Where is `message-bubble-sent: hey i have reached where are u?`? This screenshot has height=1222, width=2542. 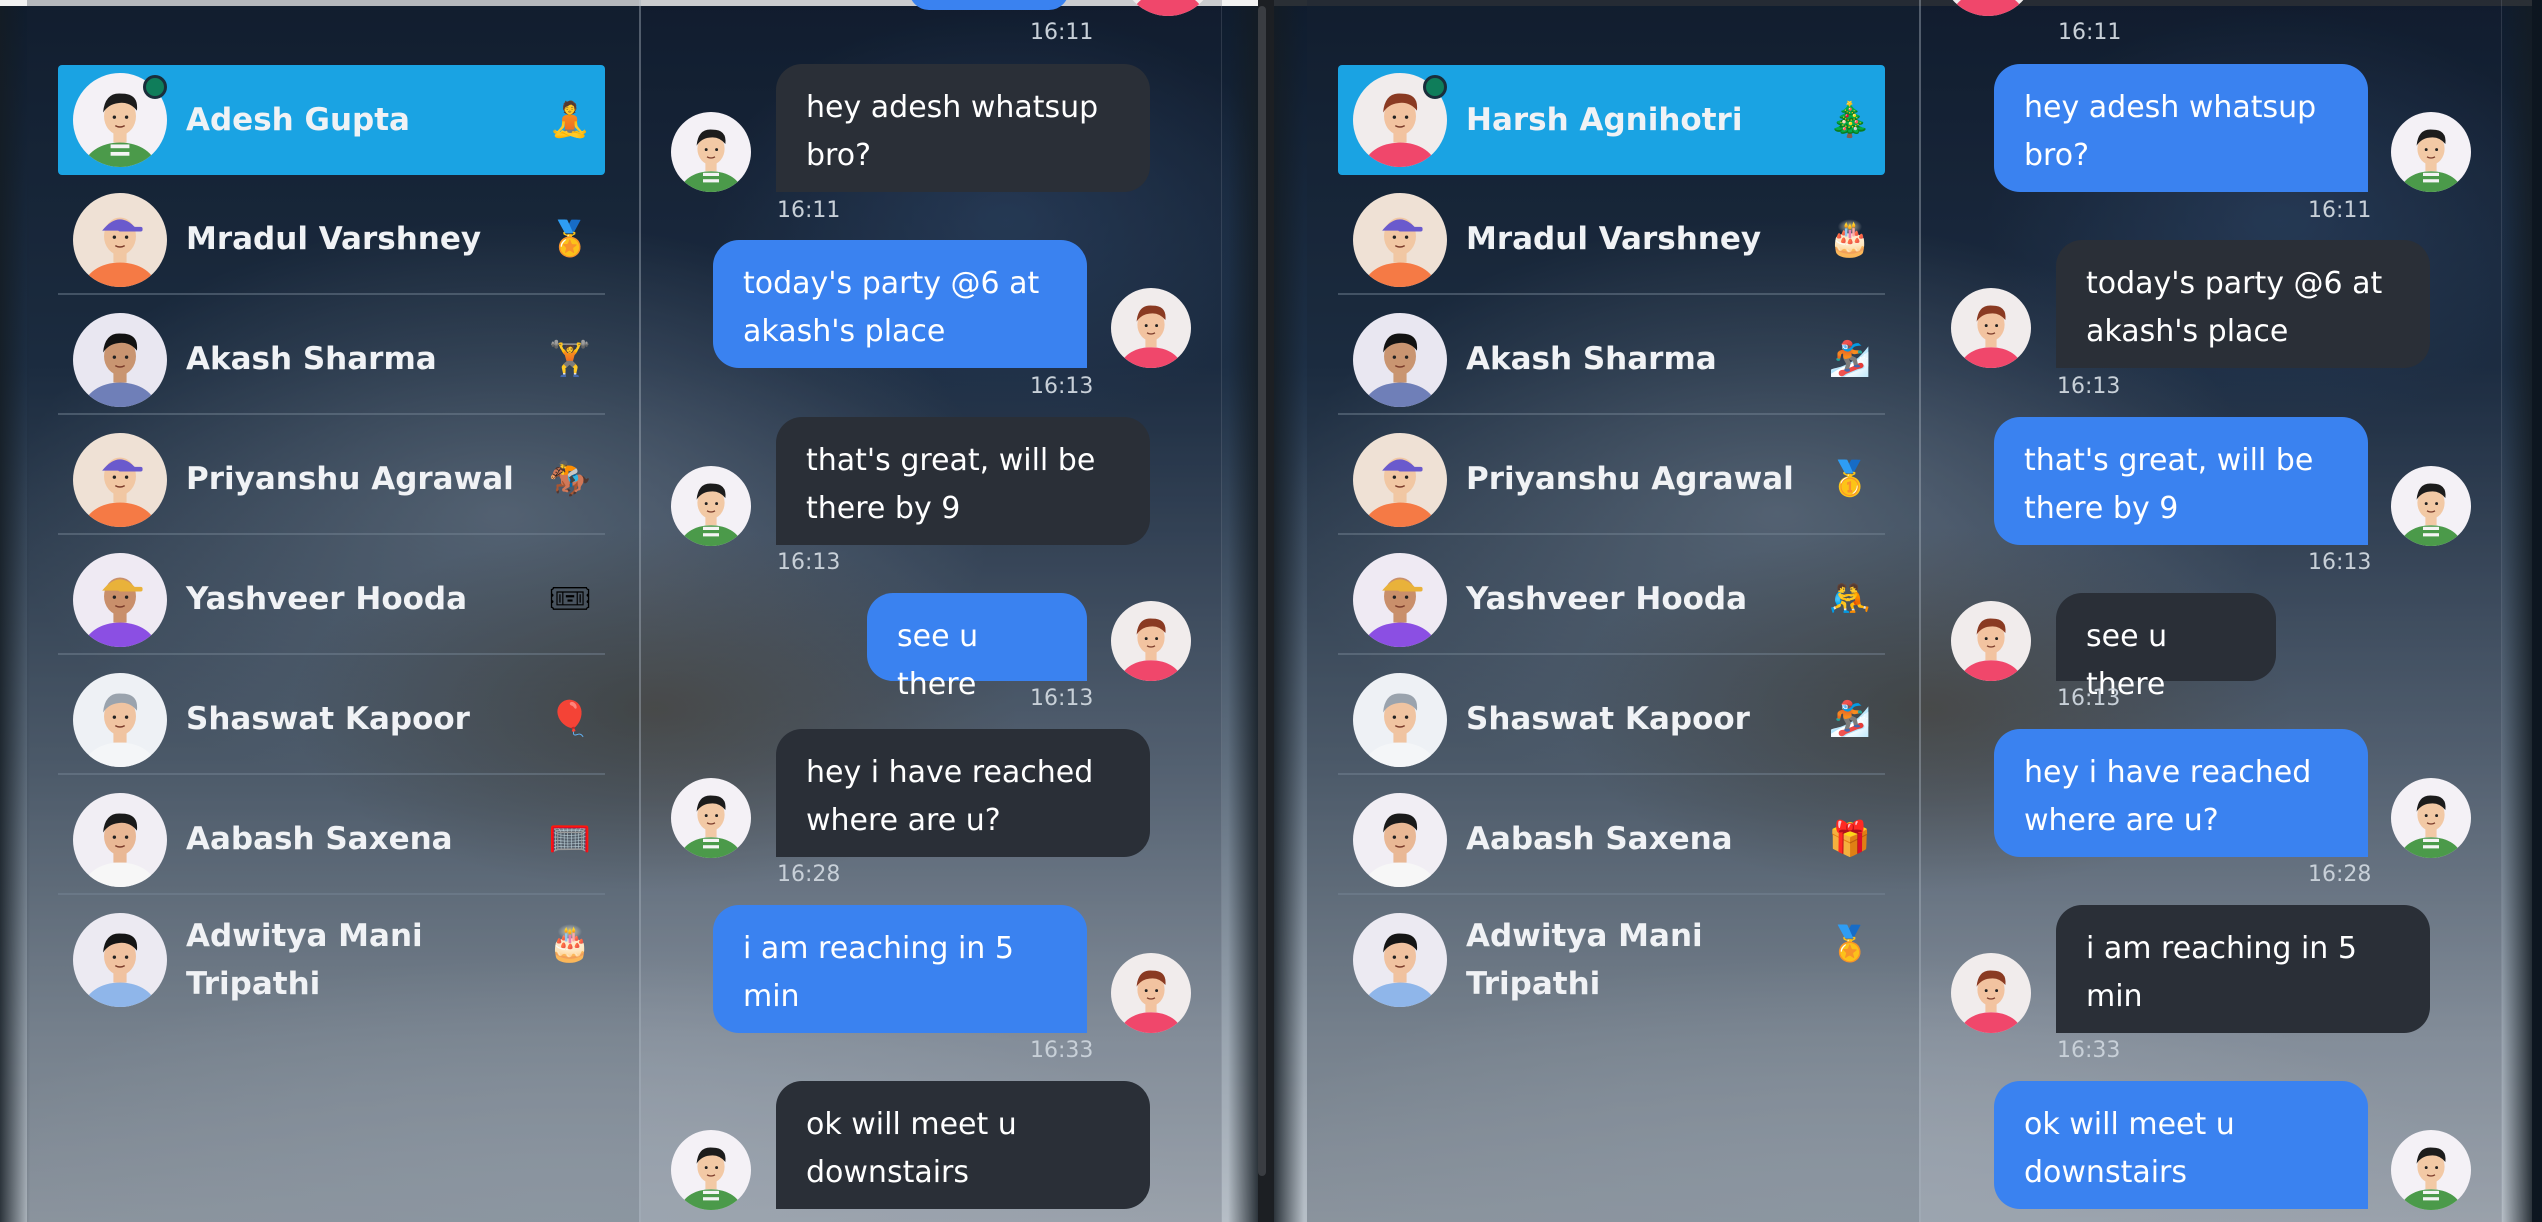
message-bubble-sent: hey i have reached where are u? is located at coordinates (2181, 793).